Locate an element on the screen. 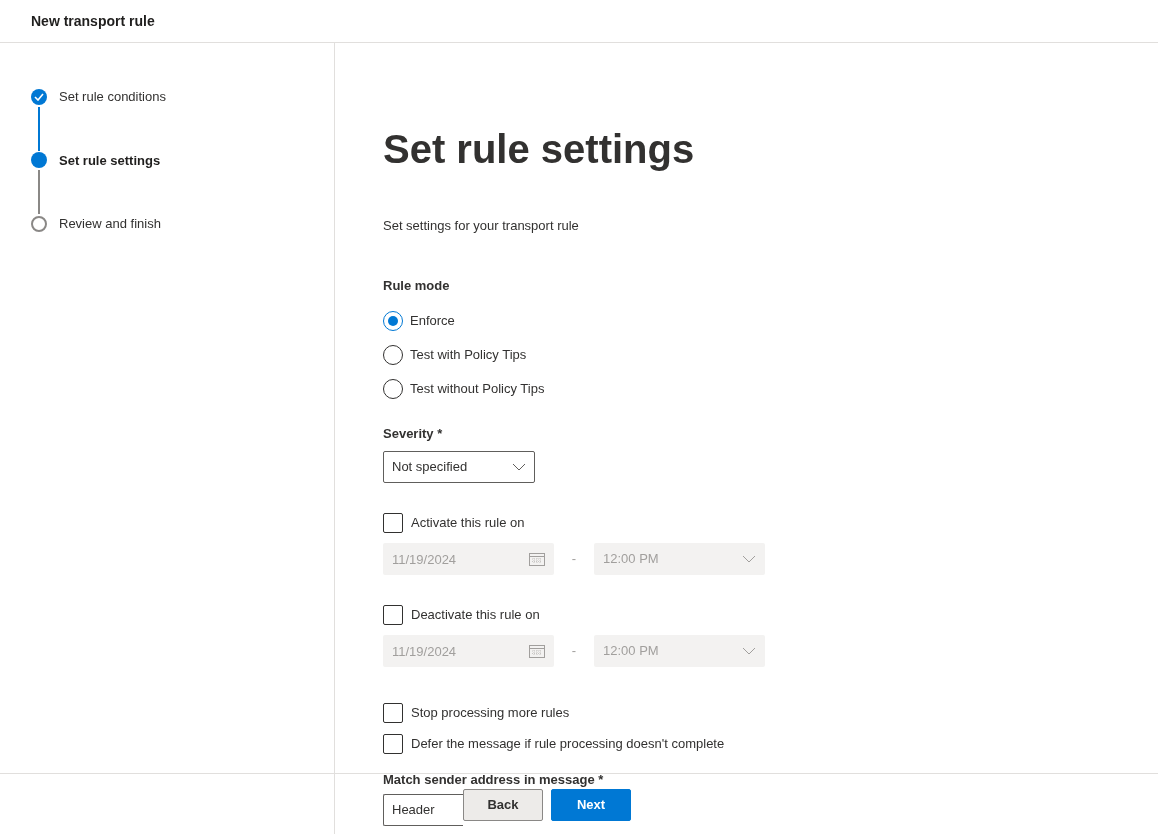 The width and height of the screenshot is (1158, 834). step-label: Set rule settings is located at coordinates (110, 160).